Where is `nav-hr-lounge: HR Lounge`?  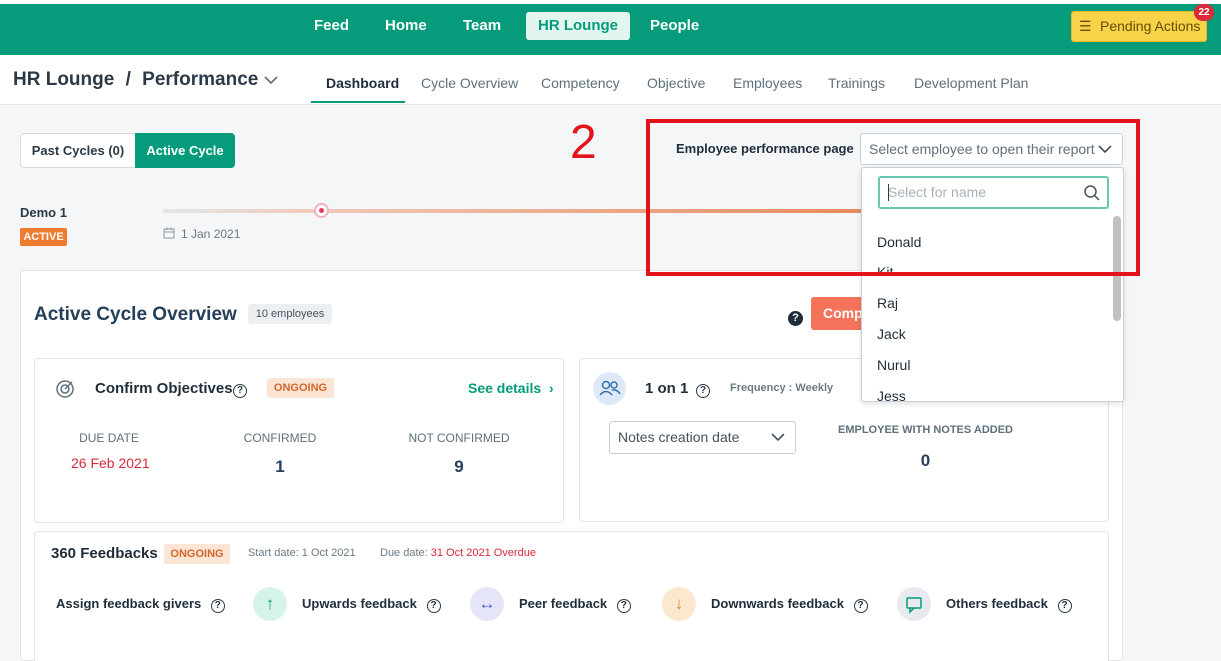 nav-hr-lounge: HR Lounge is located at coordinates (578, 26).